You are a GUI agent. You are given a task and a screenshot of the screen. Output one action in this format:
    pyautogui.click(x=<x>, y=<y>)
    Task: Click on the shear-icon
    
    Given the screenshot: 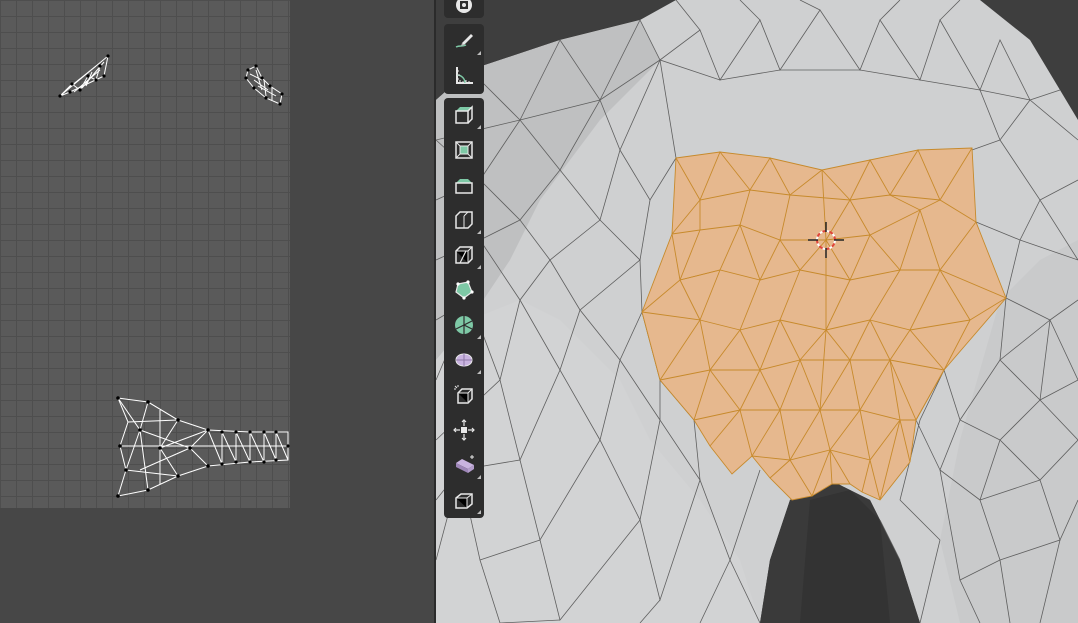 What is the action you would take?
    pyautogui.click(x=465, y=464)
    